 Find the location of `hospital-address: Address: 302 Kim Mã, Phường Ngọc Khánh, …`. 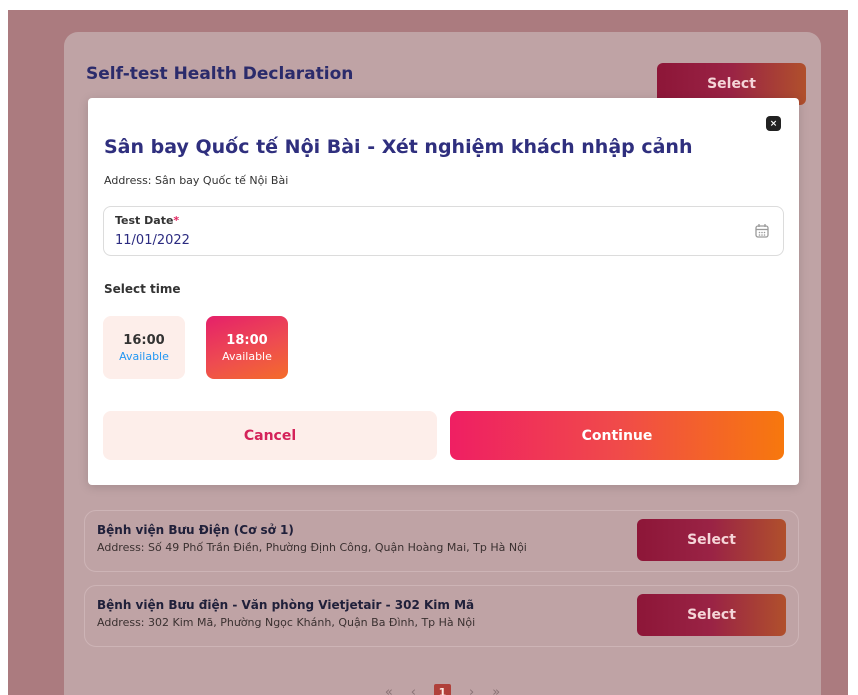

hospital-address: Address: 302 Kim Mã, Phường Ngọc Khánh, … is located at coordinates (286, 622).